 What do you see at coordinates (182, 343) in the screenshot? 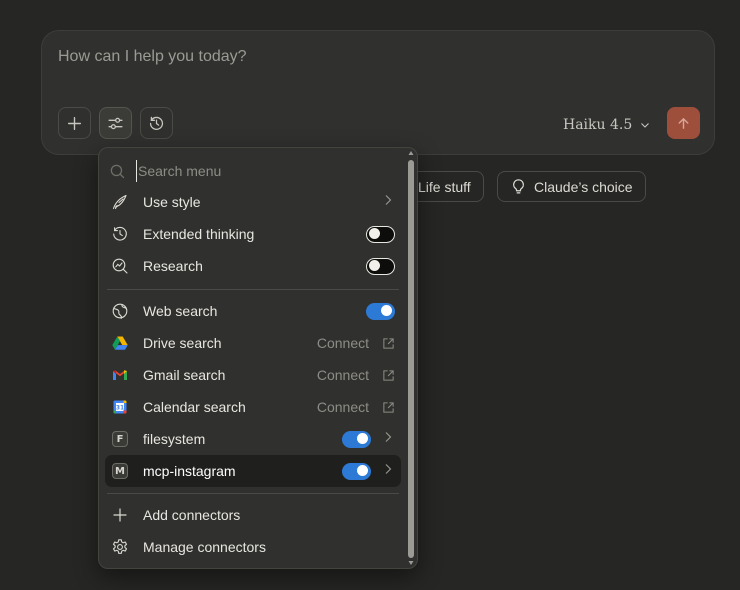
I see `menu-item-label: Drive search` at bounding box center [182, 343].